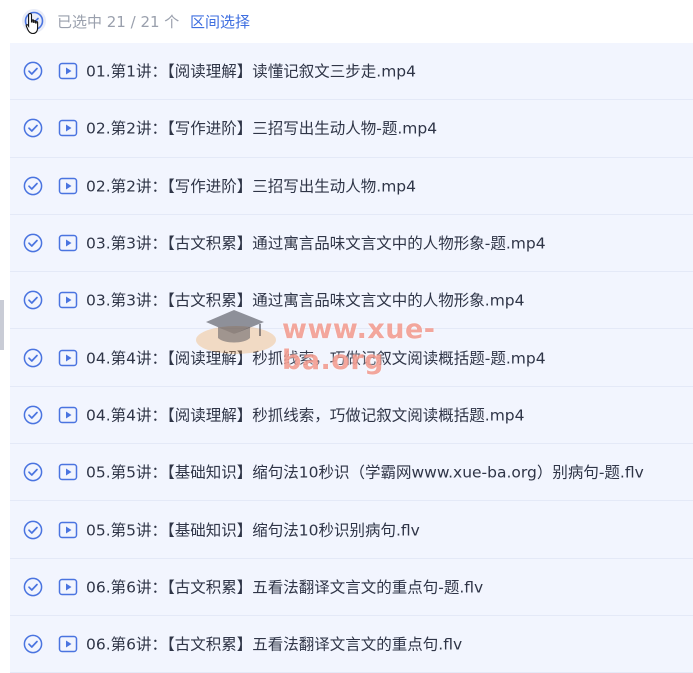 Image resolution: width=693 pixels, height=673 pixels. Describe the element at coordinates (274, 644) in the screenshot. I see `file-name: 06.第6讲：【古文积累】五看法翻译文言文的重点句.flv` at that location.